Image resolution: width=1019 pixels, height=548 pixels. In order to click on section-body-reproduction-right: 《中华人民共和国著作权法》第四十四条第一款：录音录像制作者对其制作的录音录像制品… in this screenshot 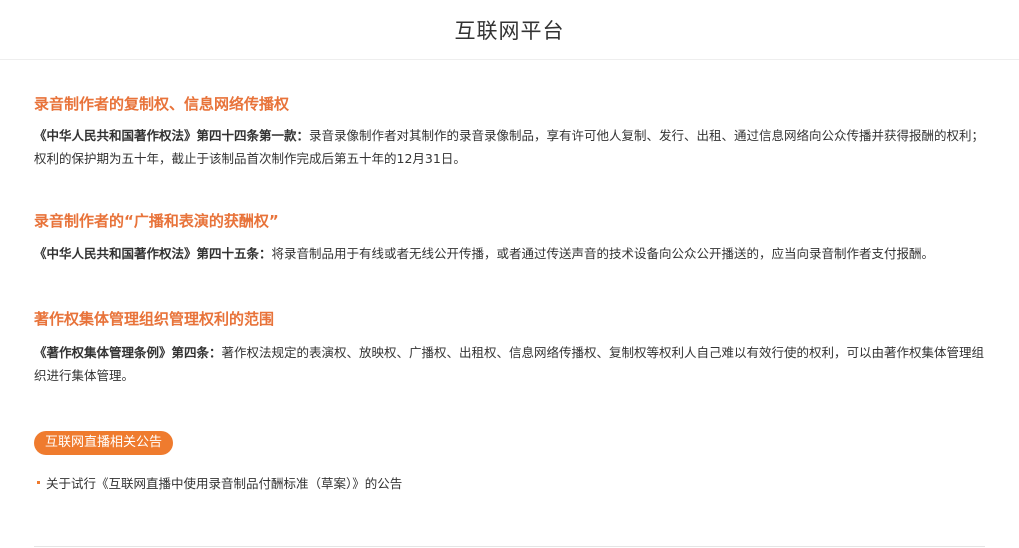, I will do `click(511, 147)`.